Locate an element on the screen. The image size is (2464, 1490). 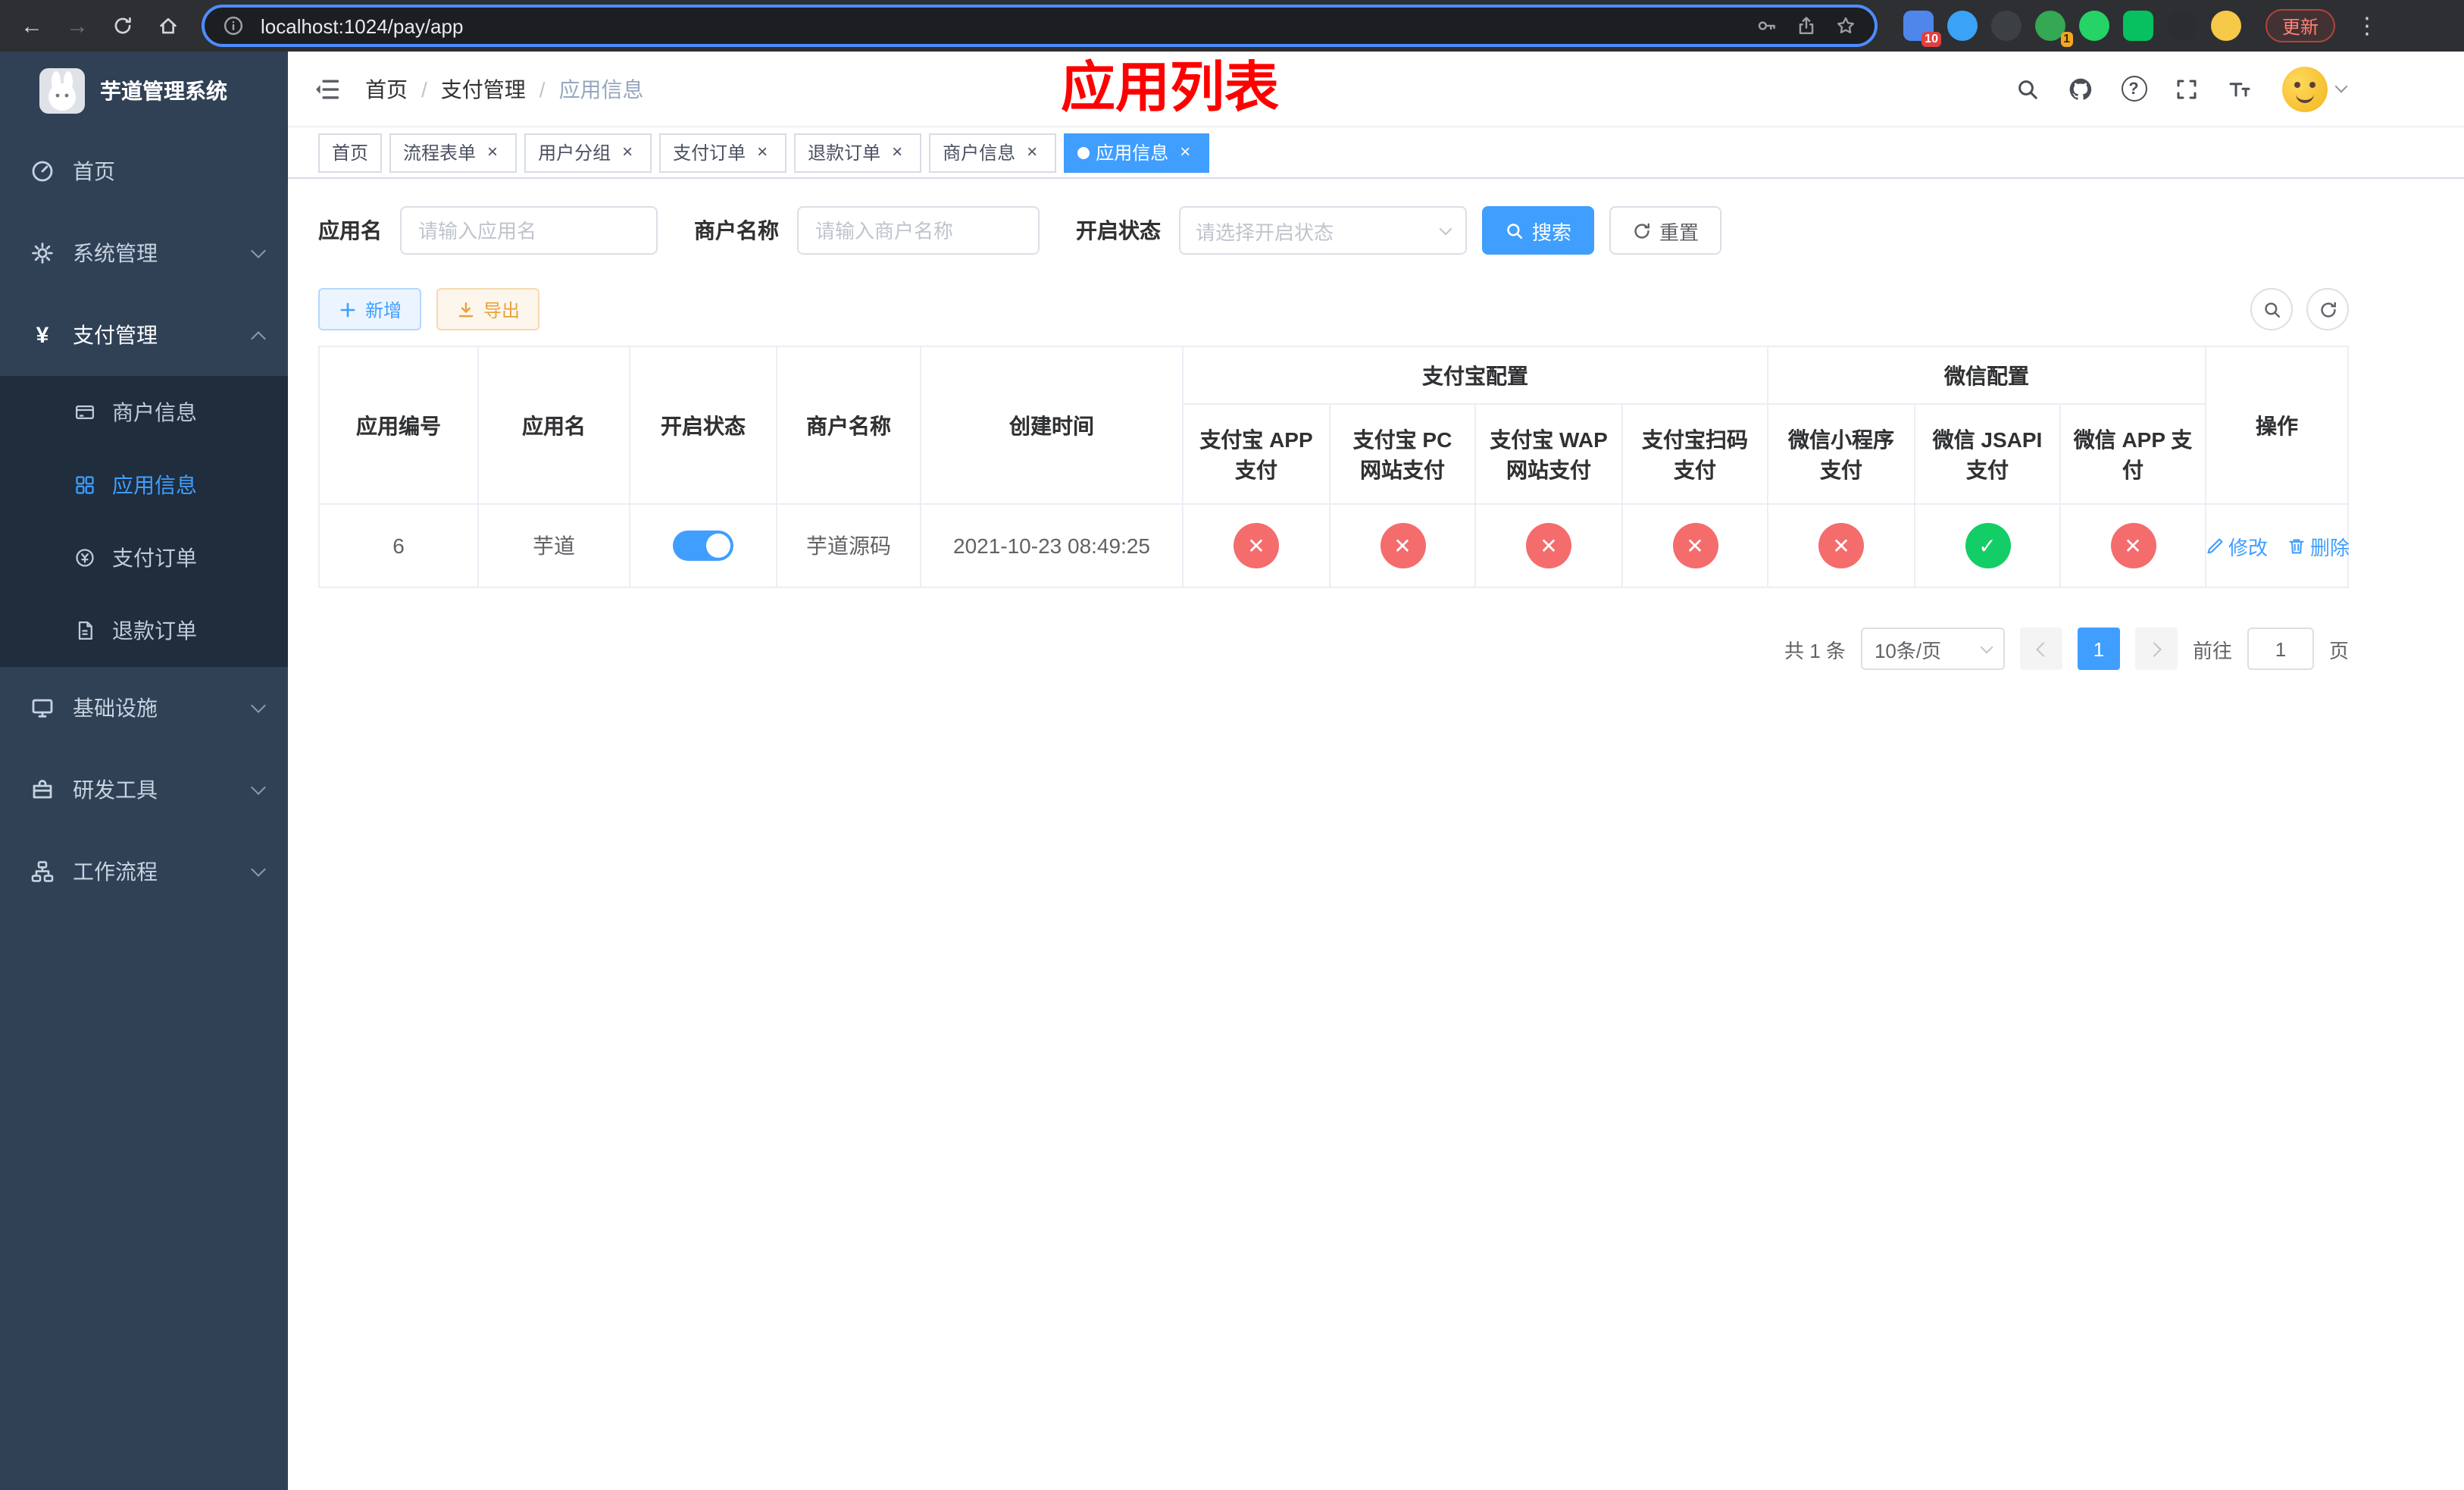
browser-forward-icon: → is located at coordinates (77, 26).